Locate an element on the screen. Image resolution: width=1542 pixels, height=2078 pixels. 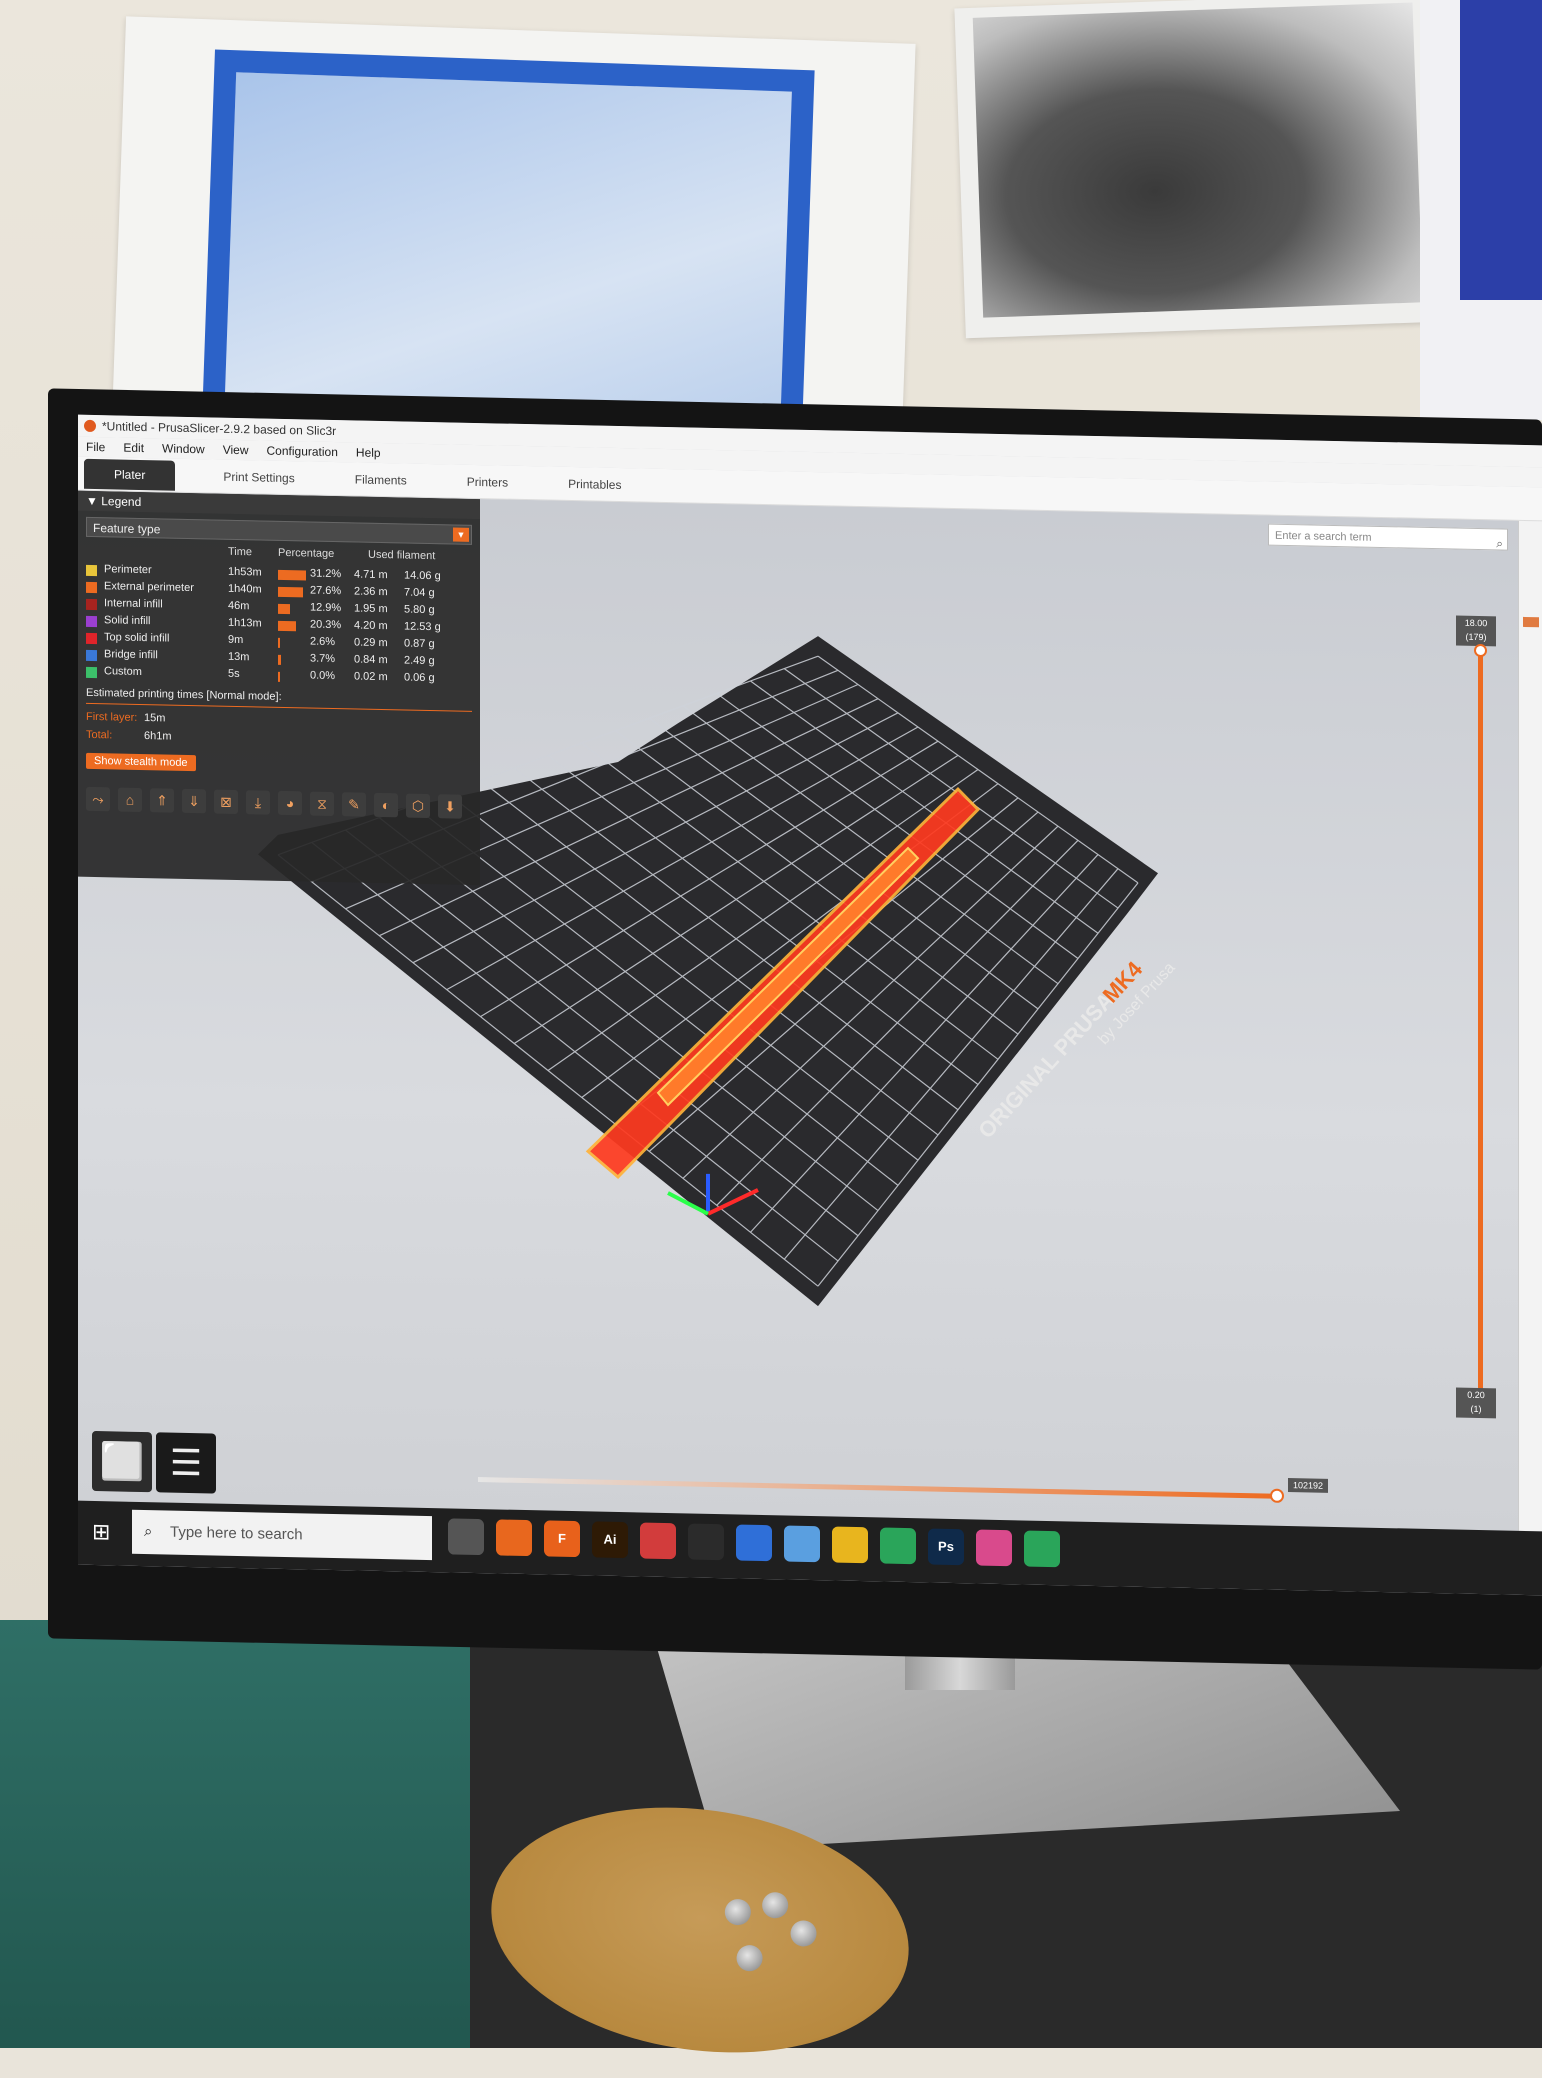
center-of-gravity-icon: ◐ is located at coordinates (386, 805).